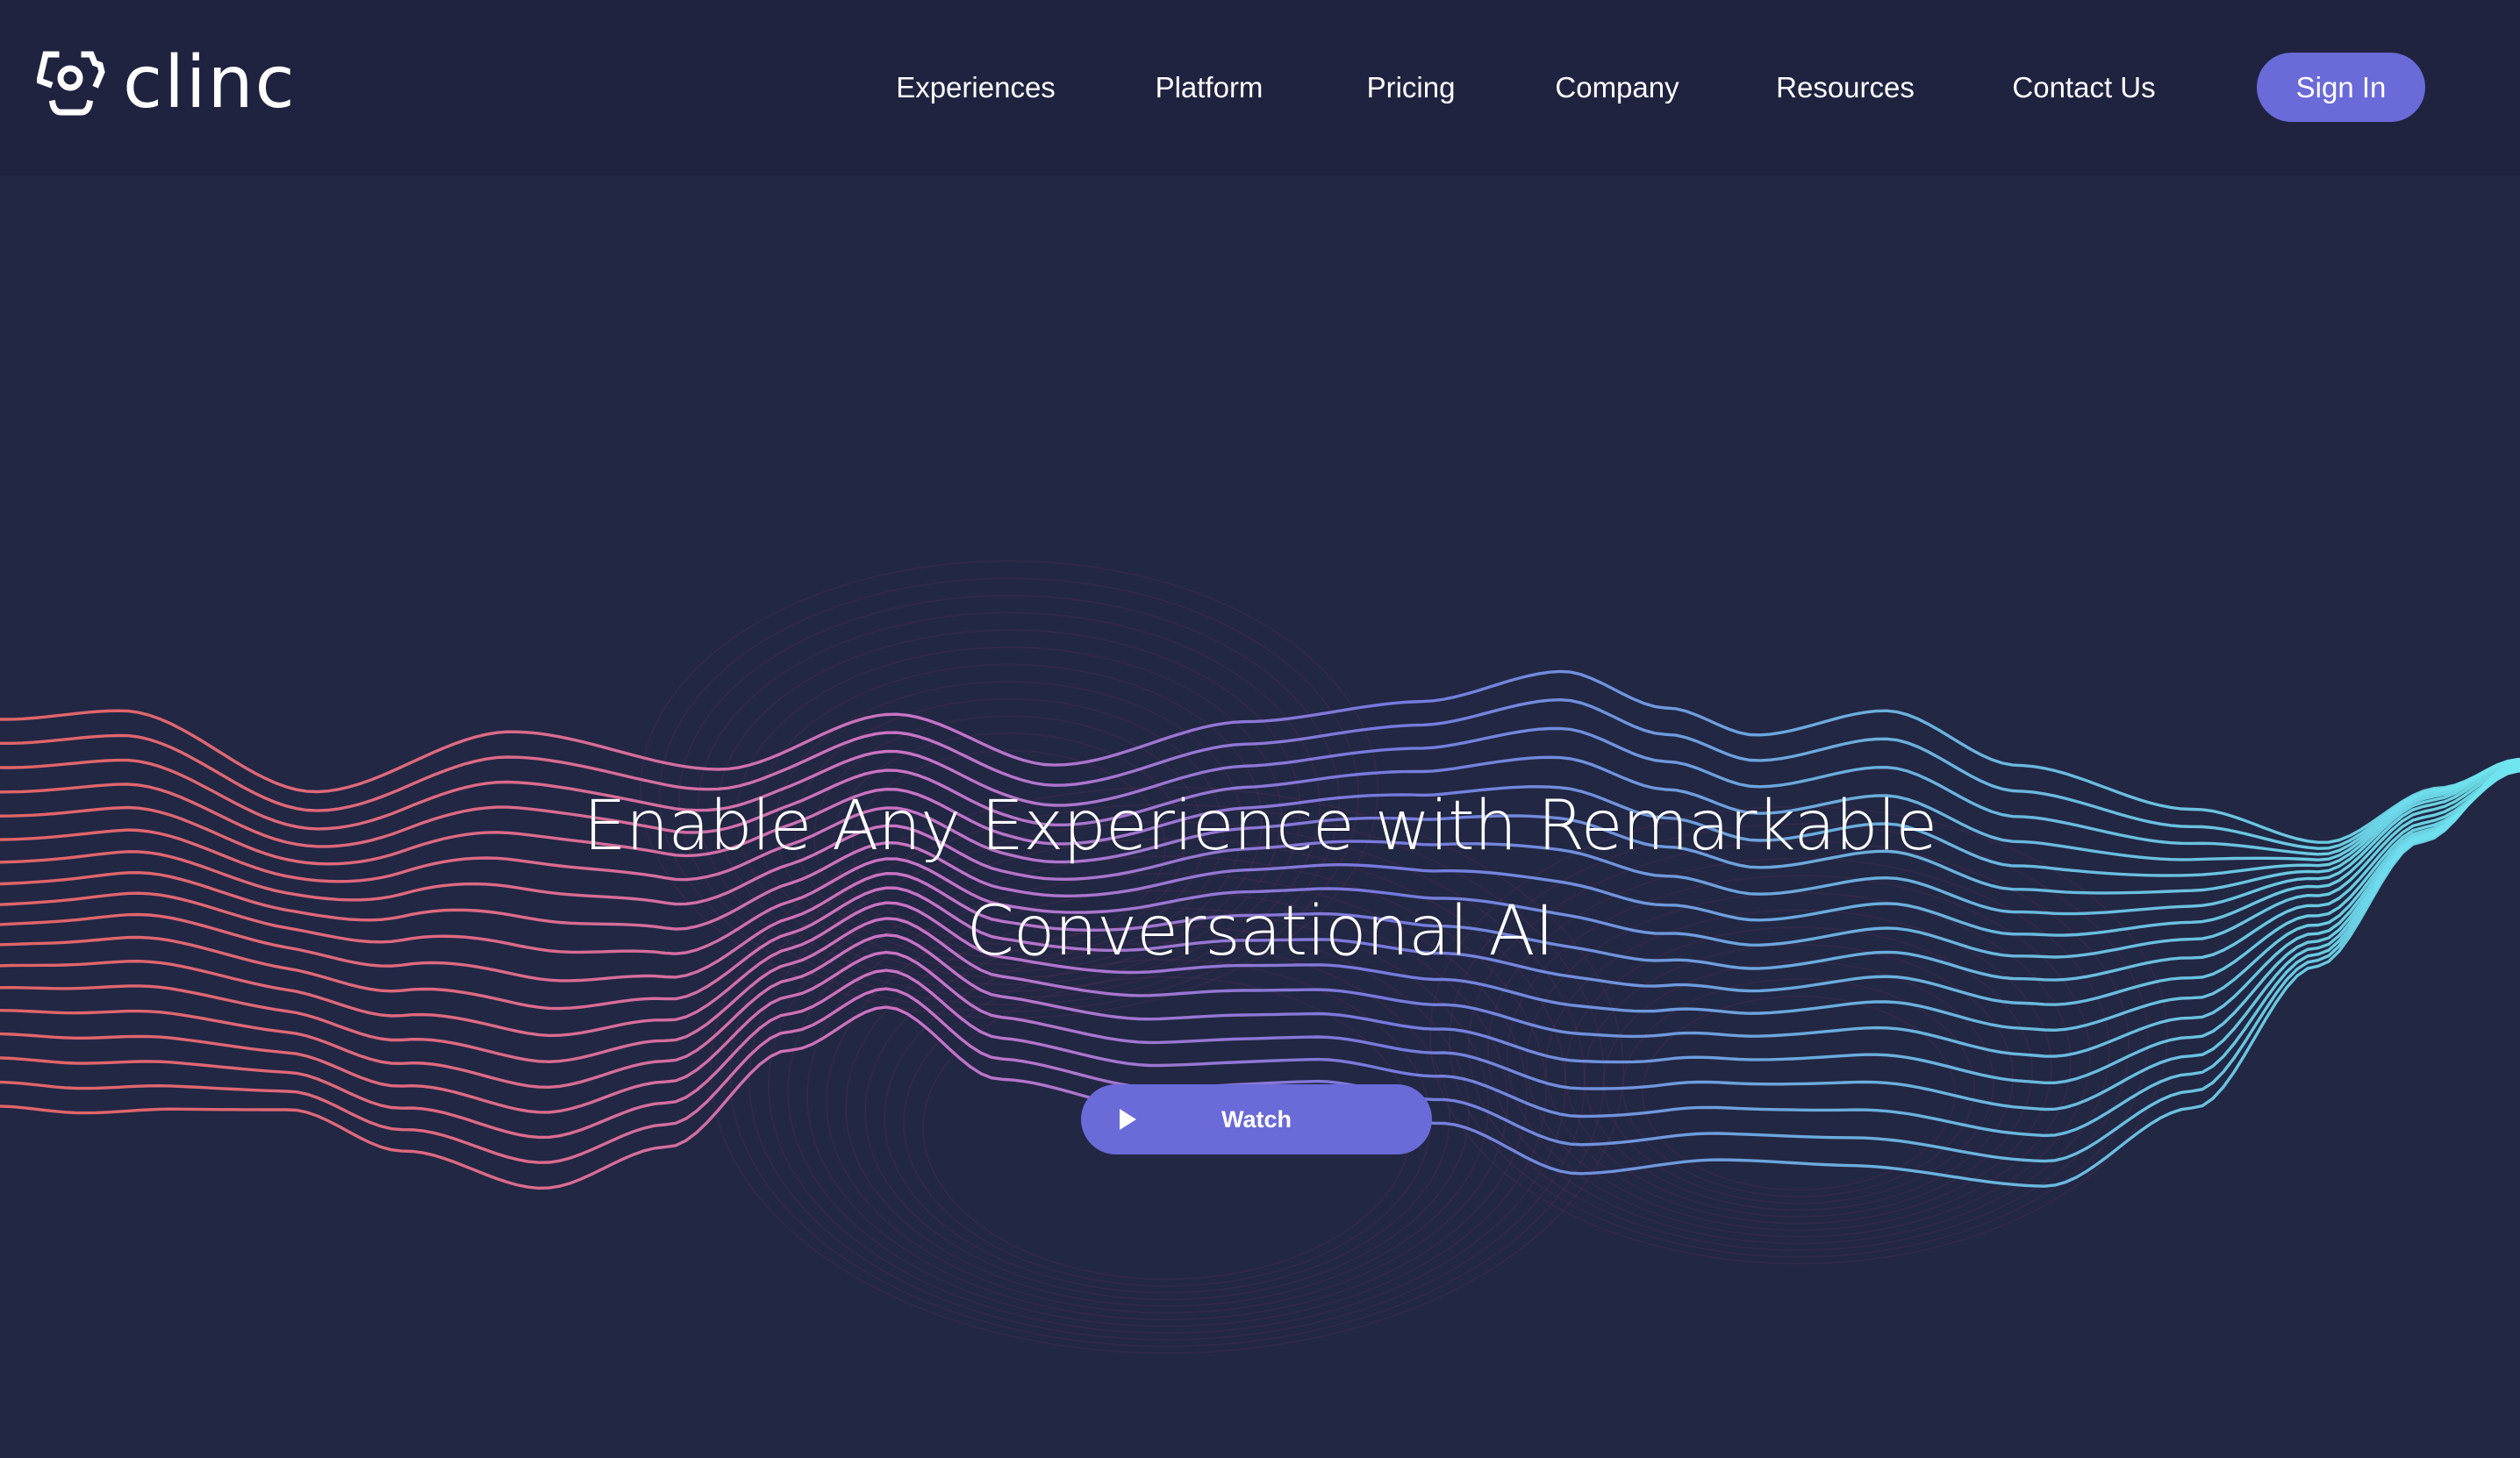  Describe the element at coordinates (1260, 827) in the screenshot. I see `hero-headline-line1: Enable Any Experience with Remarkable` at that location.